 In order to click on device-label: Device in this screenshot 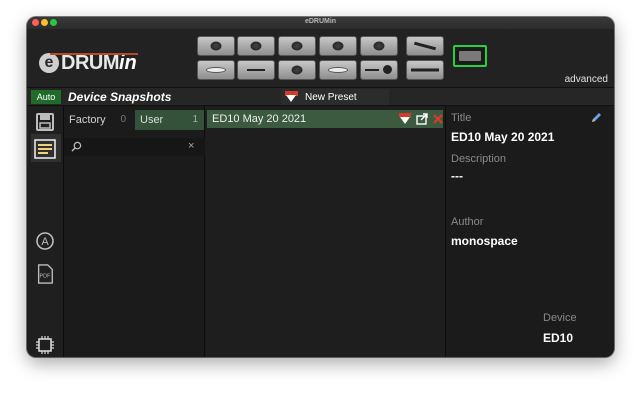, I will do `click(560, 318)`.